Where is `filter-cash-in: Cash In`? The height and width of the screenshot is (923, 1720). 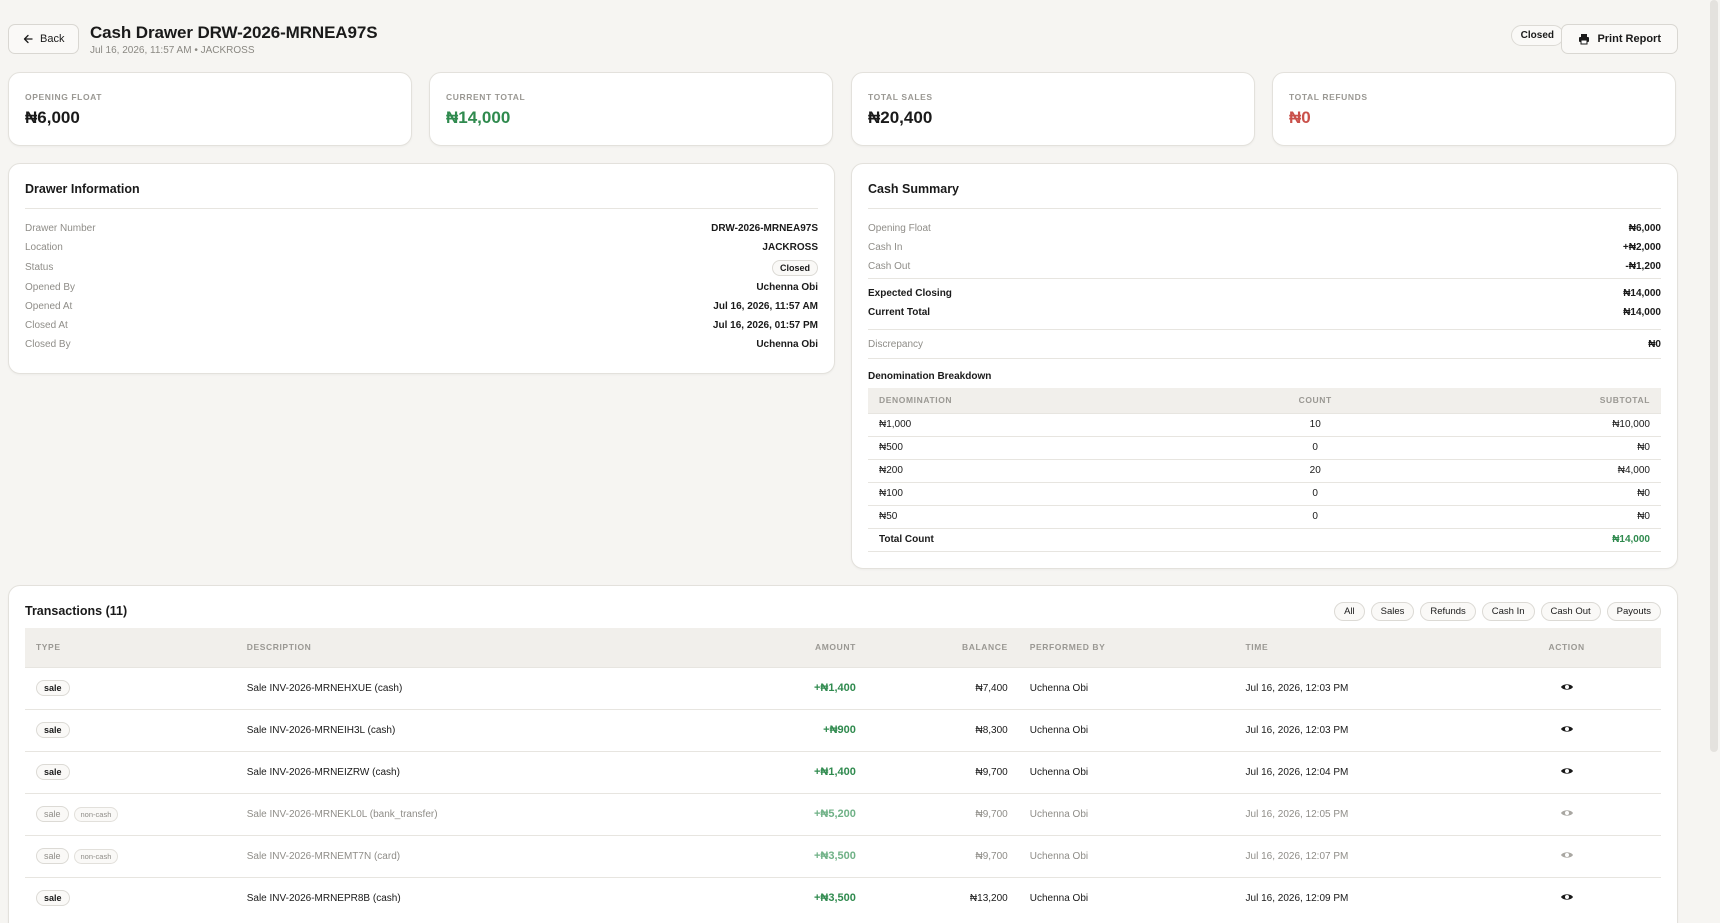 filter-cash-in: Cash In is located at coordinates (1508, 611).